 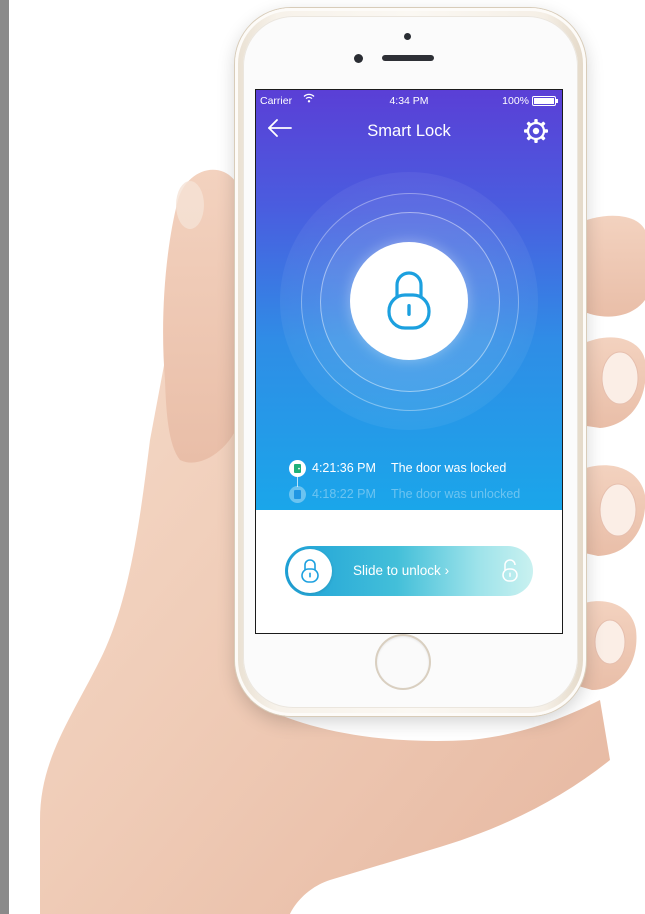 I want to click on battery-percent: 100%, so click(x=515, y=101).